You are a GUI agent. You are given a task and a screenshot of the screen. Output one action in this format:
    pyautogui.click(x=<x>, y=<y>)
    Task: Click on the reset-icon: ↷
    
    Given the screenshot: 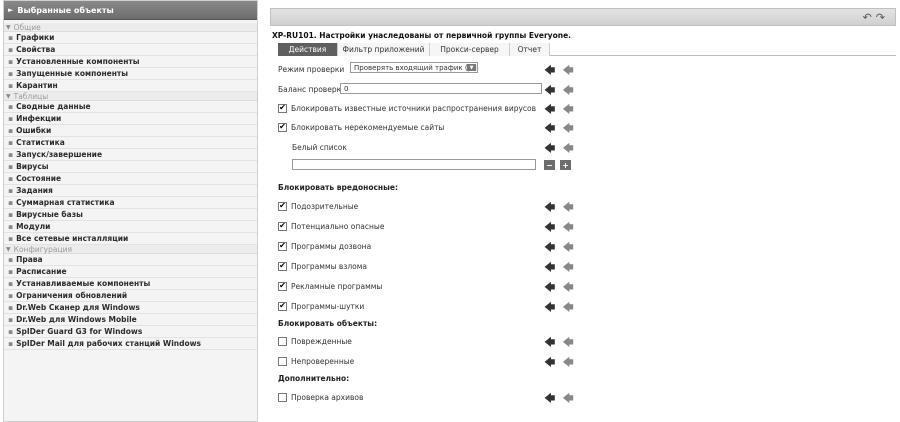 What is the action you would take?
    pyautogui.click(x=882, y=17)
    